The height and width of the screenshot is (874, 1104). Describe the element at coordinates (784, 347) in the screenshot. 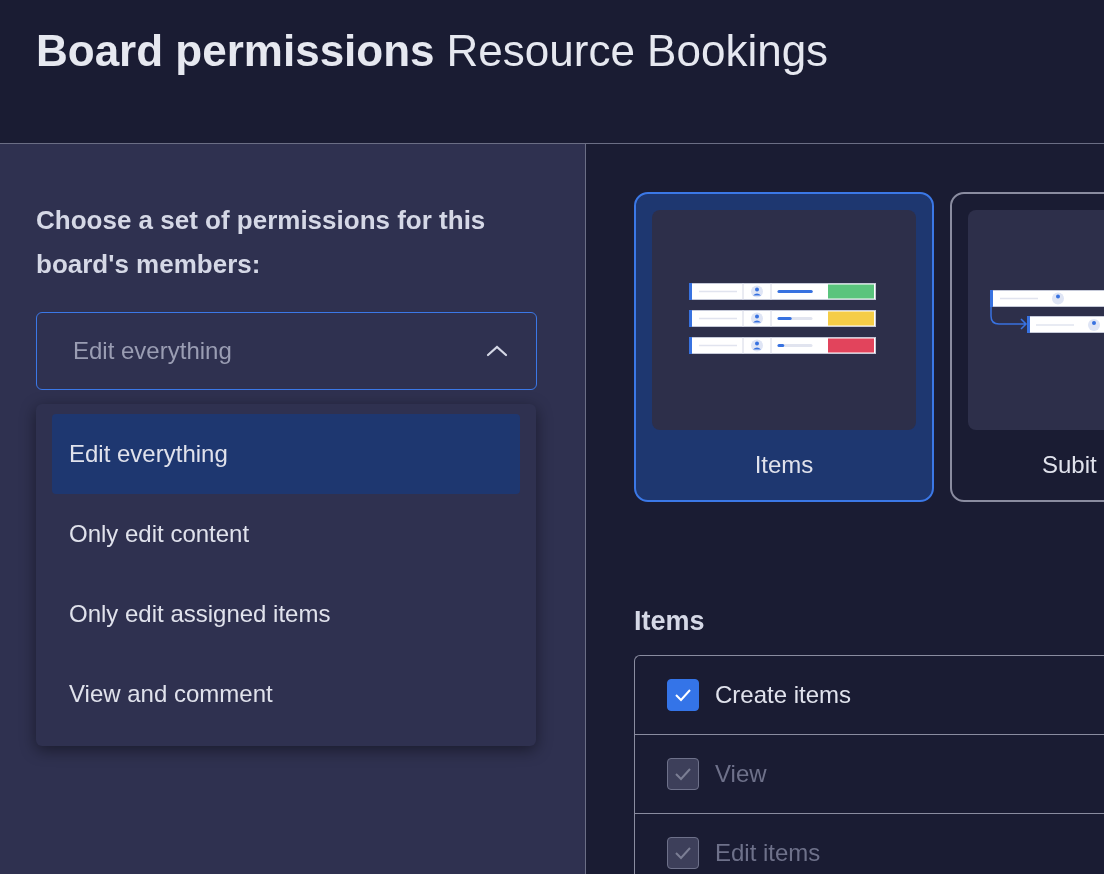

I see `view-card: Items` at that location.